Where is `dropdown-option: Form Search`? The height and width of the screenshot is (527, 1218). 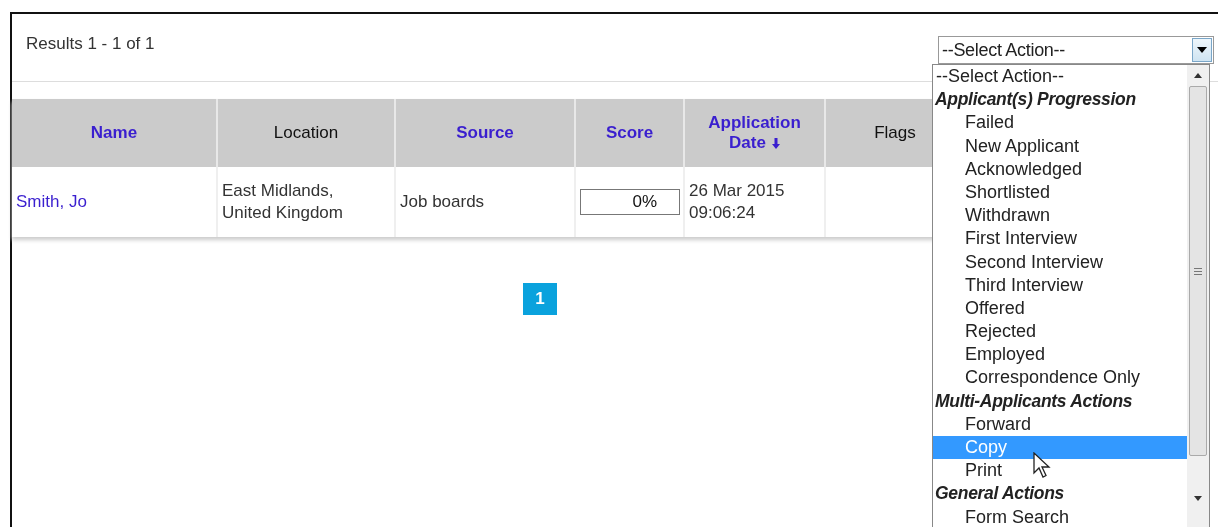
dropdown-option: Form Search is located at coordinates (1060, 516).